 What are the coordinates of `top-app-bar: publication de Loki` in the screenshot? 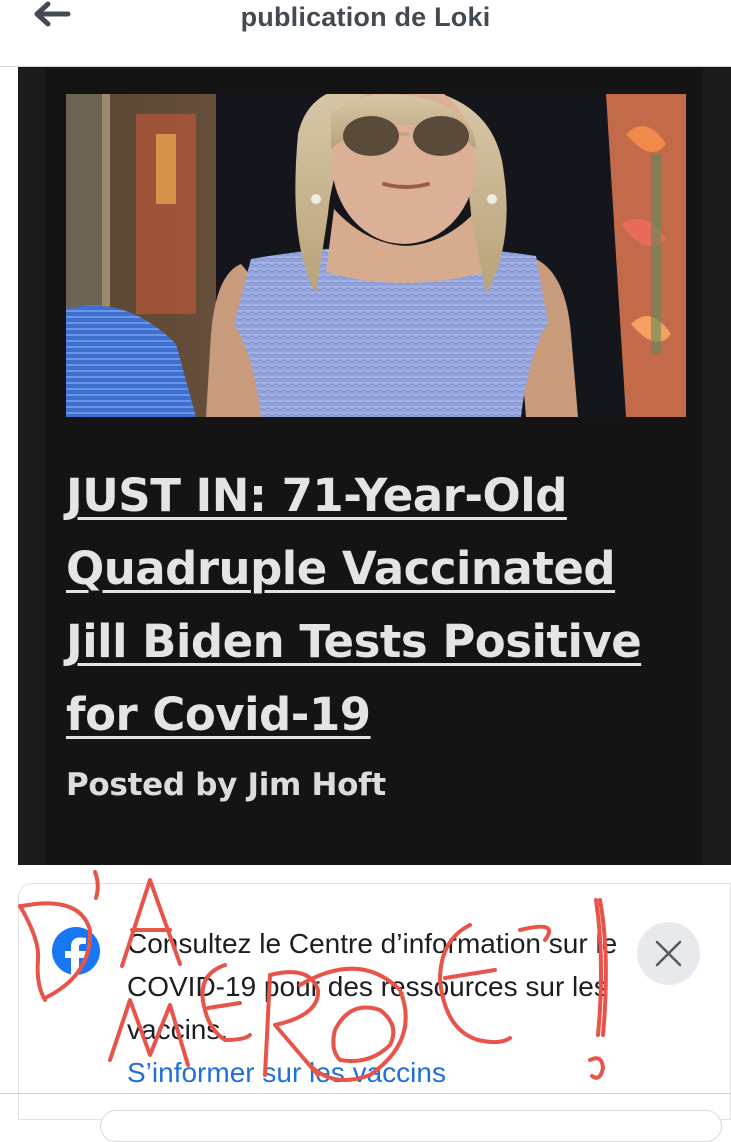 It's located at (365, 33).